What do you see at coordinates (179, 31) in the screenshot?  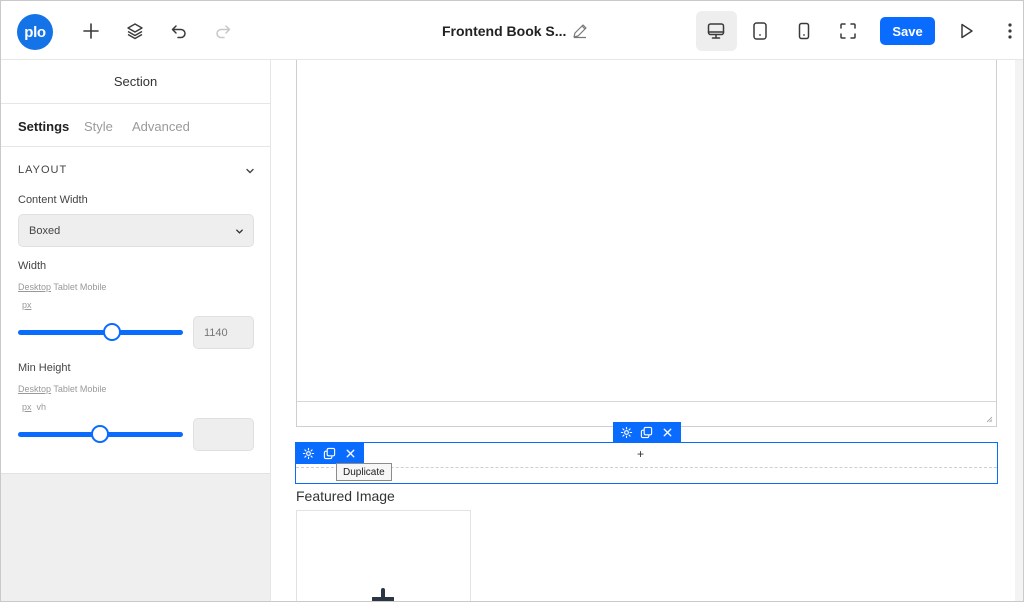 I see `undo-icon` at bounding box center [179, 31].